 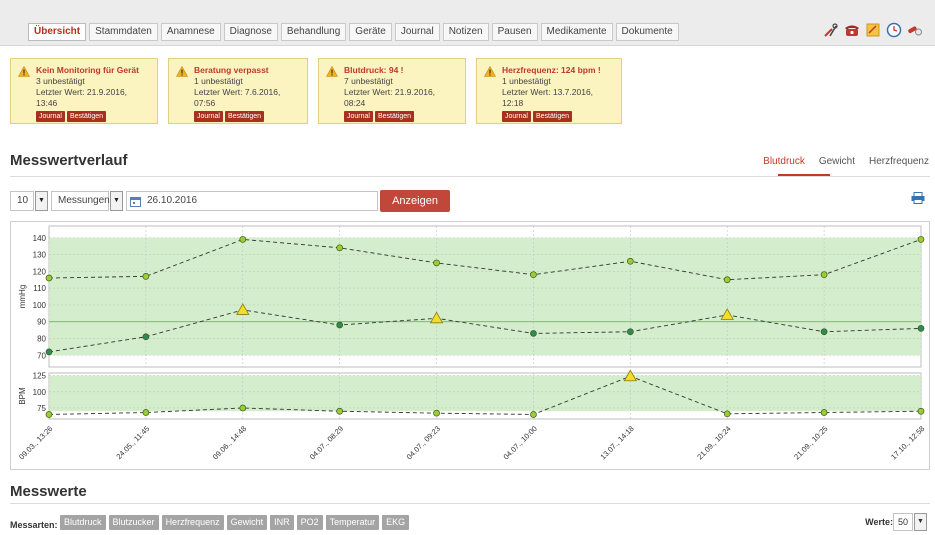 I want to click on y-tick-label: 70, so click(x=41, y=355).